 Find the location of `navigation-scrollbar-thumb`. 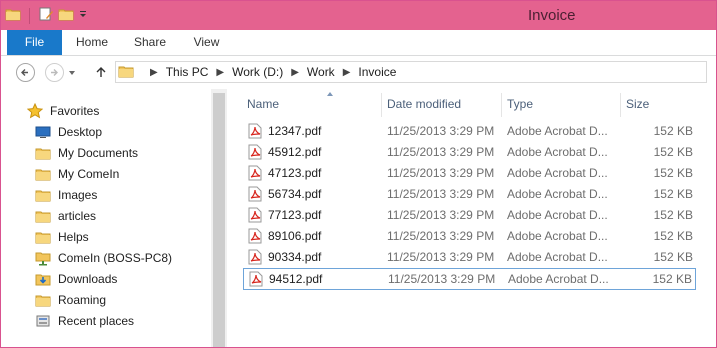

navigation-scrollbar-thumb is located at coordinates (219, 220).